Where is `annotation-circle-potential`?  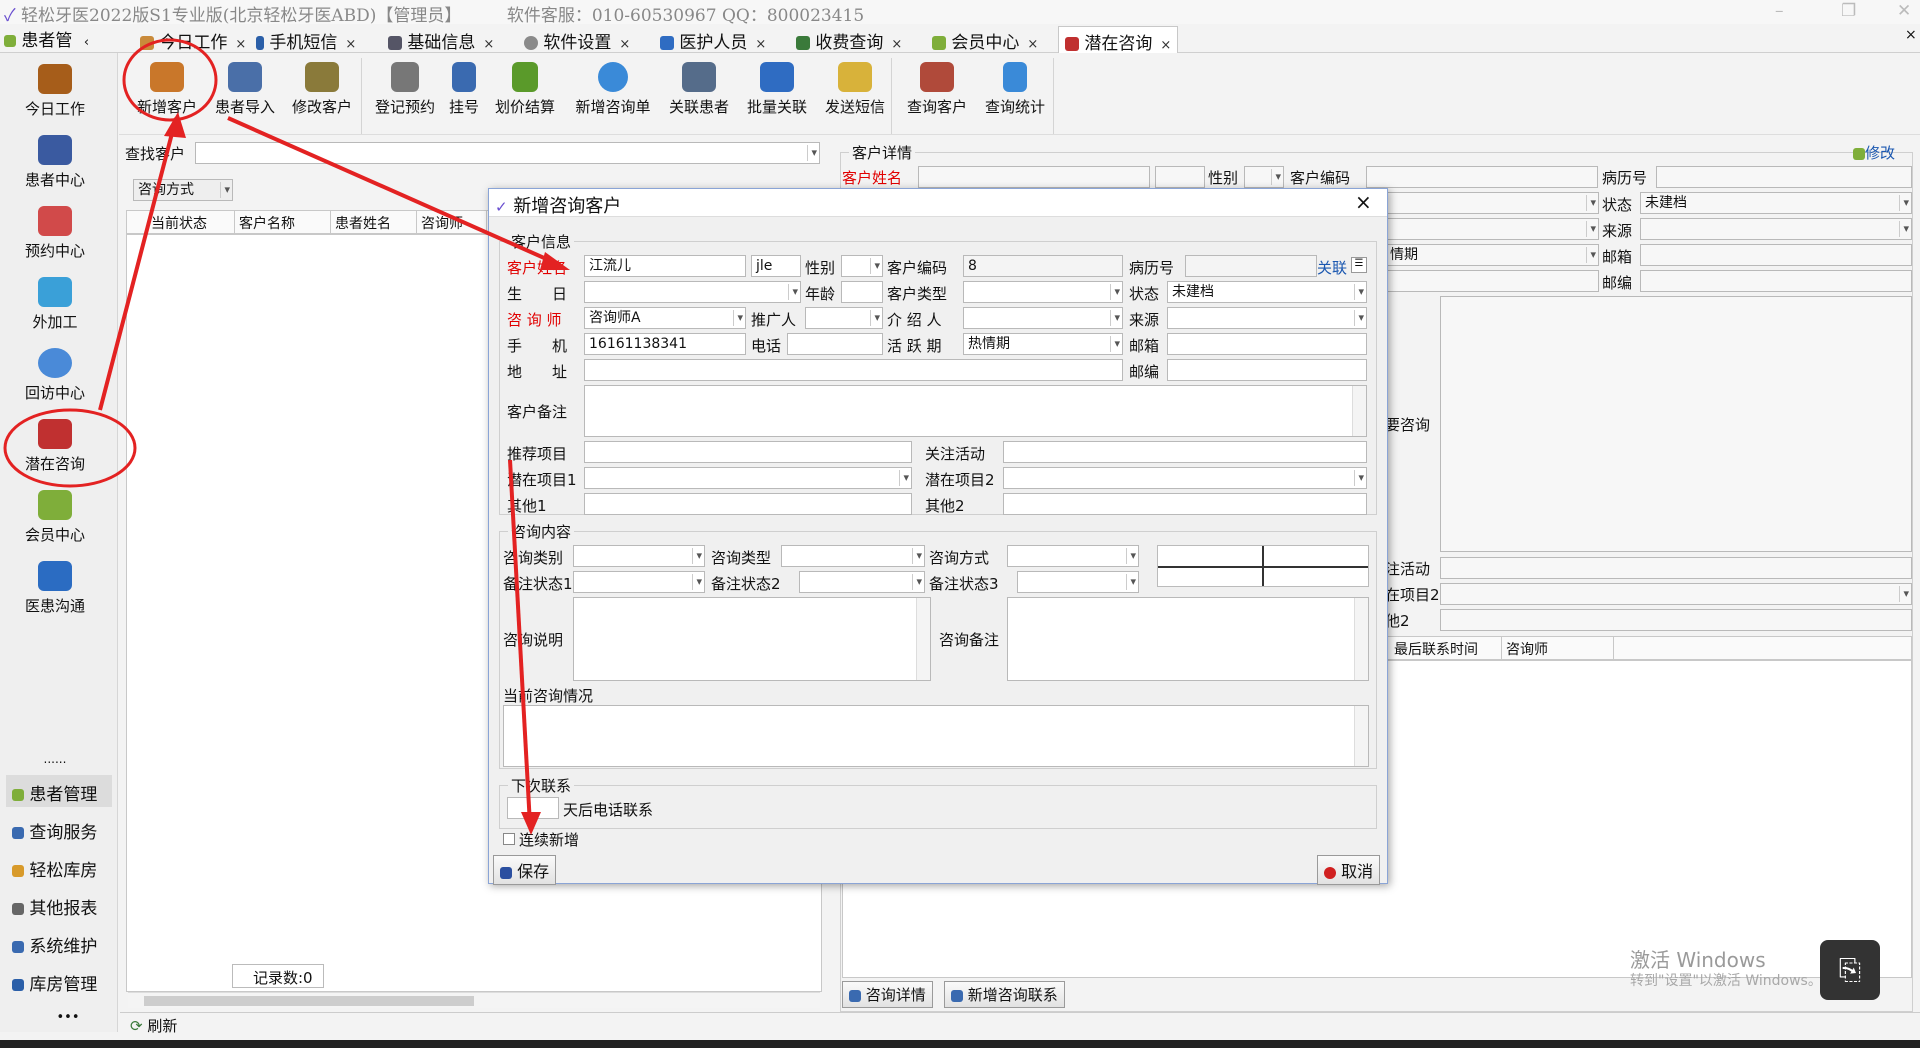 annotation-circle-potential is located at coordinates (70, 448).